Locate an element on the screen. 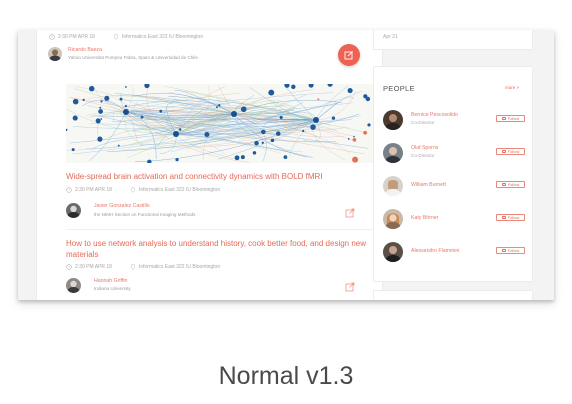  card-date: Apr 21 is located at coordinates (390, 37).